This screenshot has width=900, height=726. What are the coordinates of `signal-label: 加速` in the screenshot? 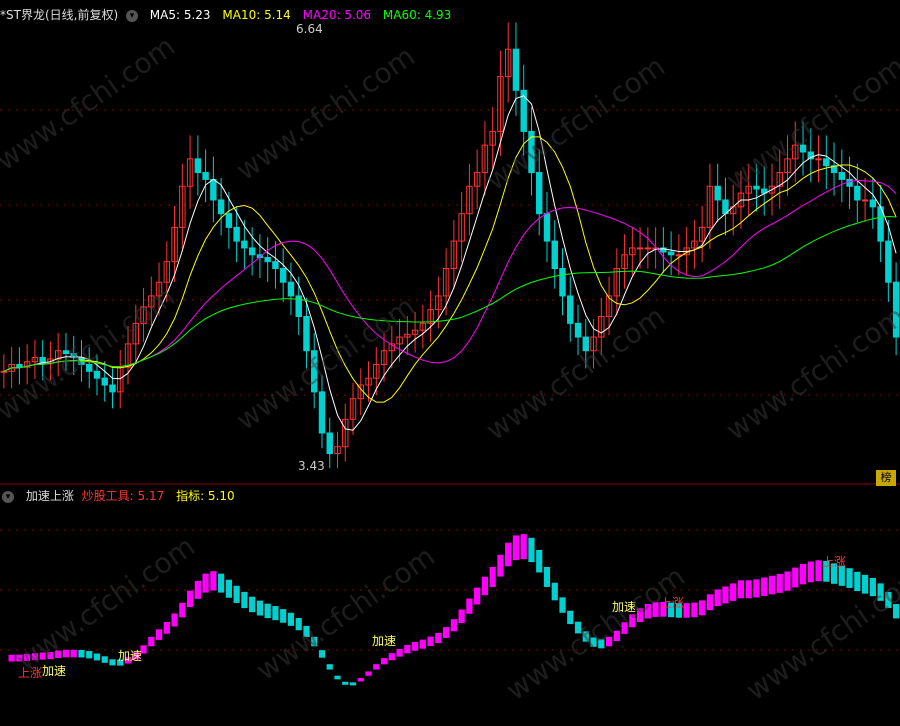 It's located at (384, 641).